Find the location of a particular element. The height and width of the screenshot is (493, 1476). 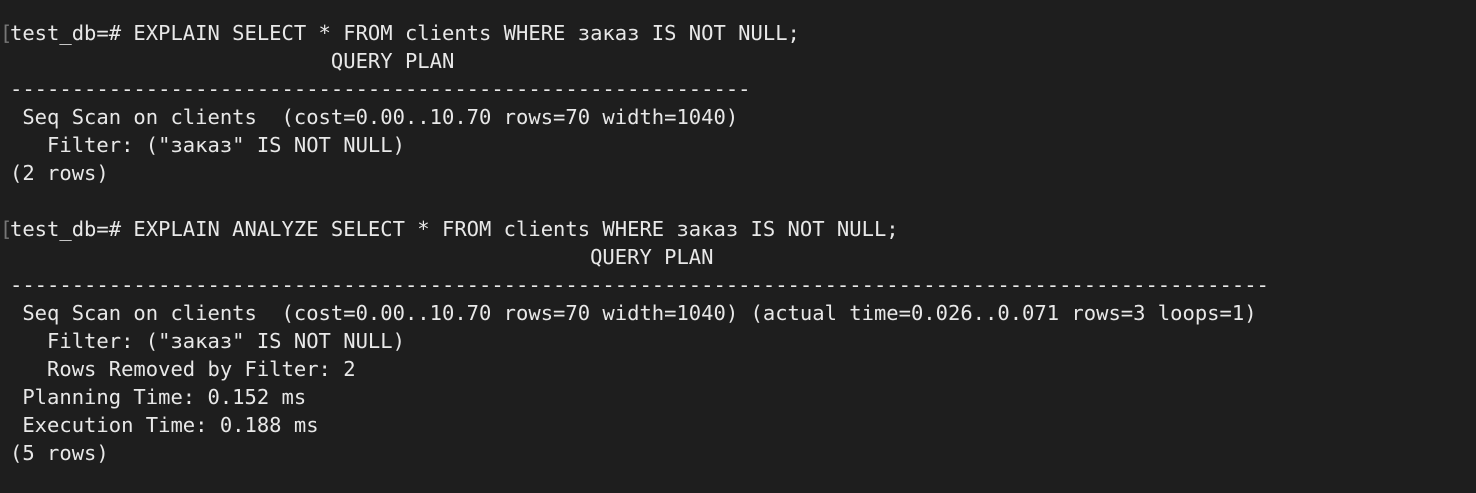

output-line: Execution Time: 0.188 ms is located at coordinates (738, 425).